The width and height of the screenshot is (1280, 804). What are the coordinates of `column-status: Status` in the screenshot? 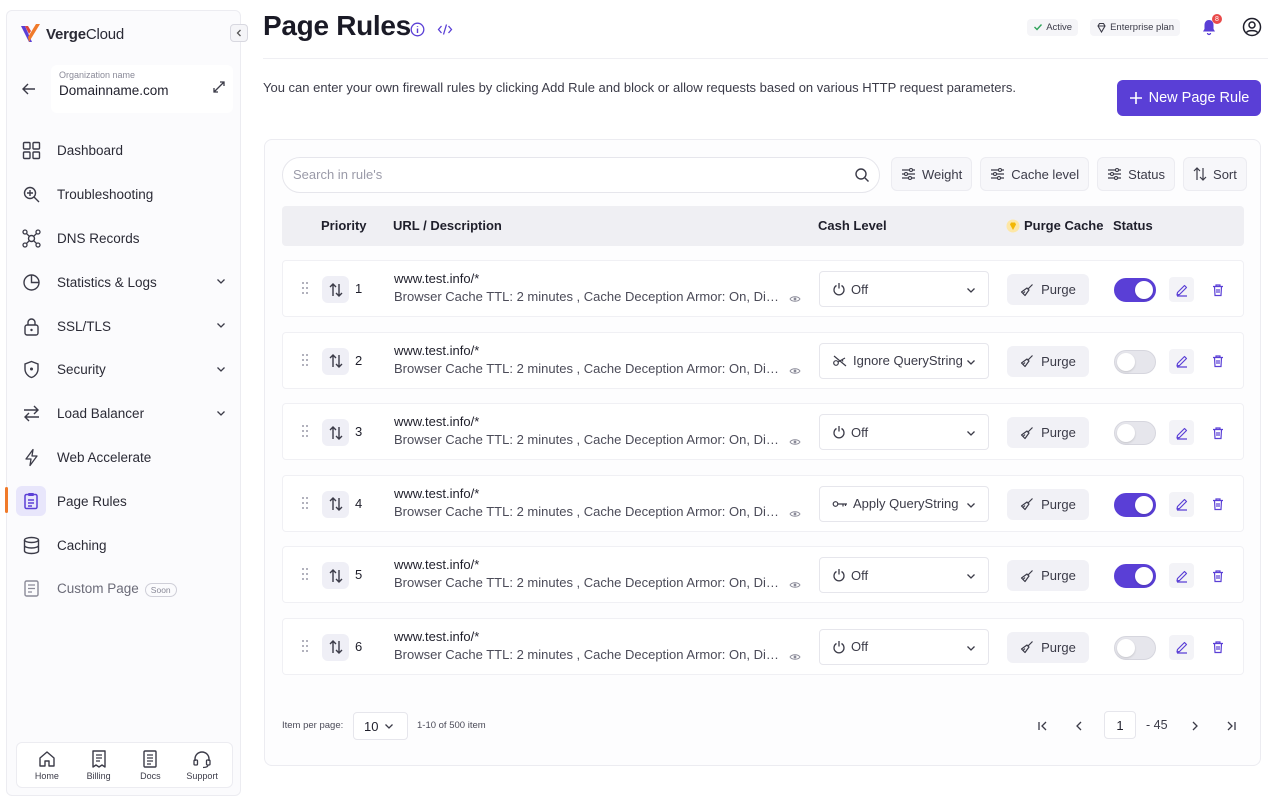 It's located at (1133, 225).